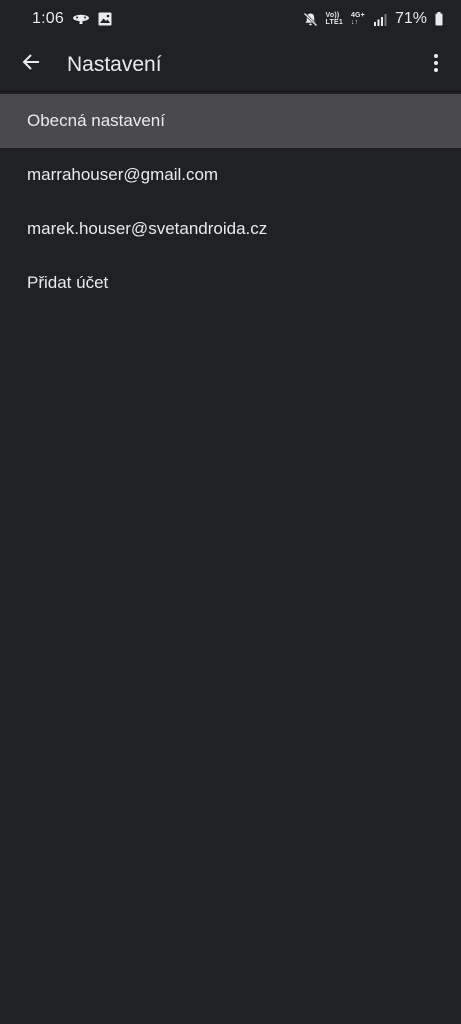 Image resolution: width=461 pixels, height=1024 pixels. What do you see at coordinates (380, 19) in the screenshot?
I see `signal-icon` at bounding box center [380, 19].